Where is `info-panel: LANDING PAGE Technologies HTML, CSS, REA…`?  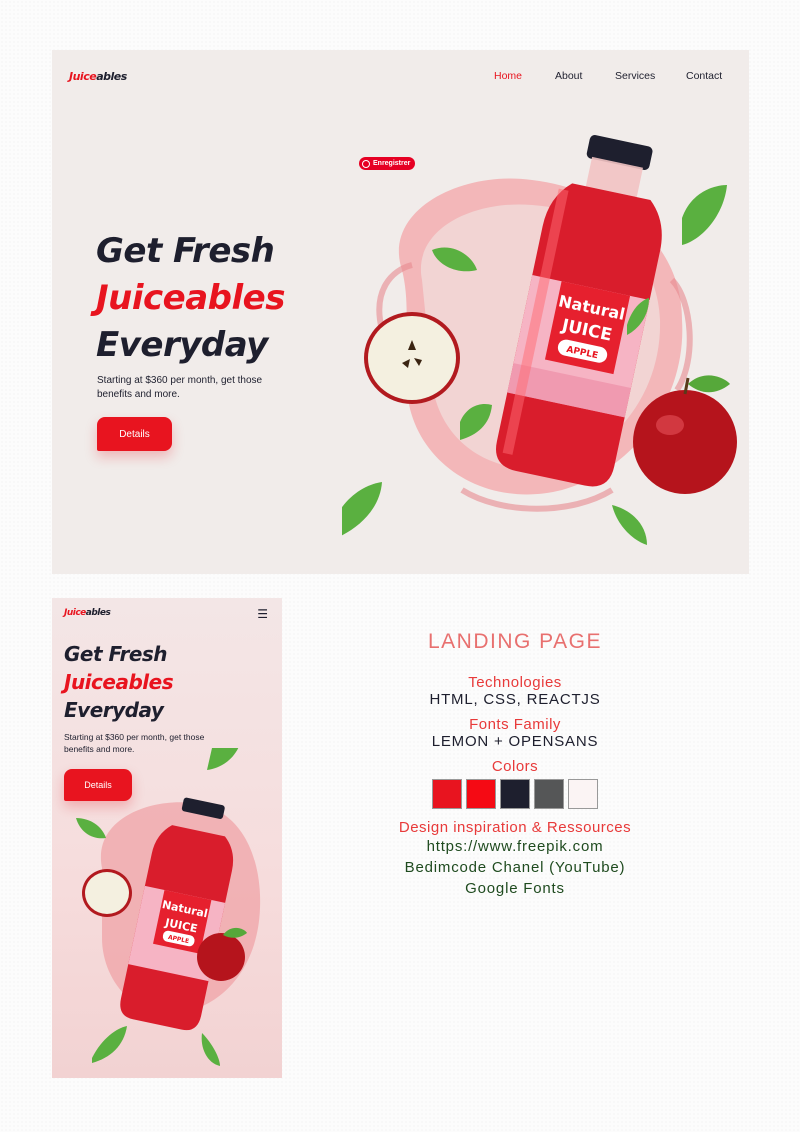
info-panel: LANDING PAGE Technologies HTML, CSS, REA… is located at coordinates (515, 764).